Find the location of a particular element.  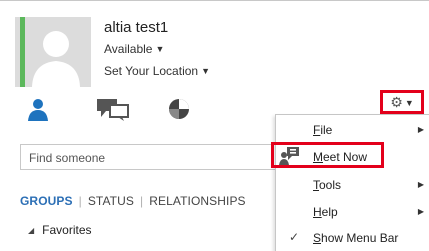

avatar-placeholder-icon is located at coordinates (53, 52).